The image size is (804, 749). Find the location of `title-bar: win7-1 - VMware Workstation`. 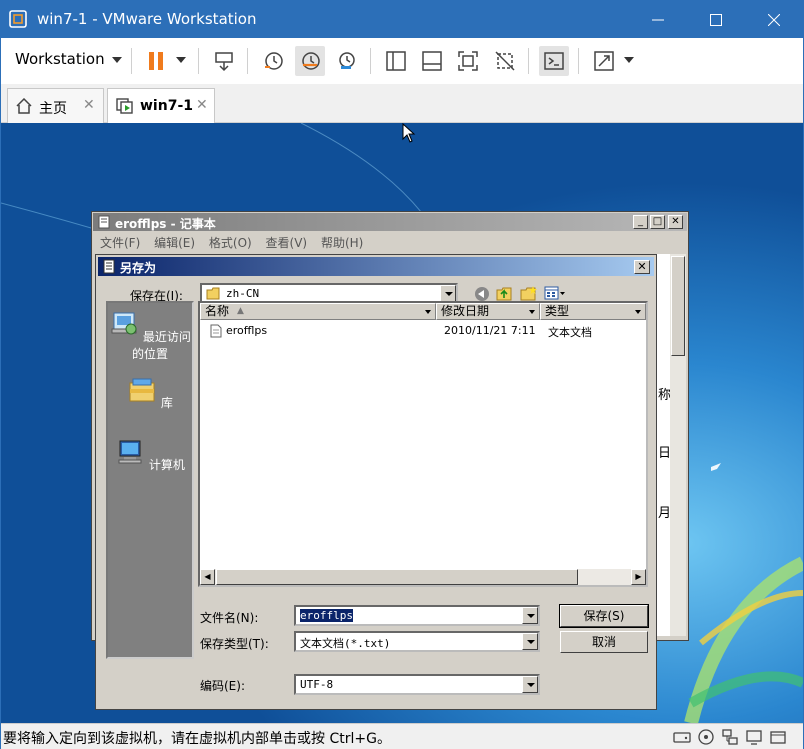

title-bar: win7-1 - VMware Workstation is located at coordinates (402, 19).